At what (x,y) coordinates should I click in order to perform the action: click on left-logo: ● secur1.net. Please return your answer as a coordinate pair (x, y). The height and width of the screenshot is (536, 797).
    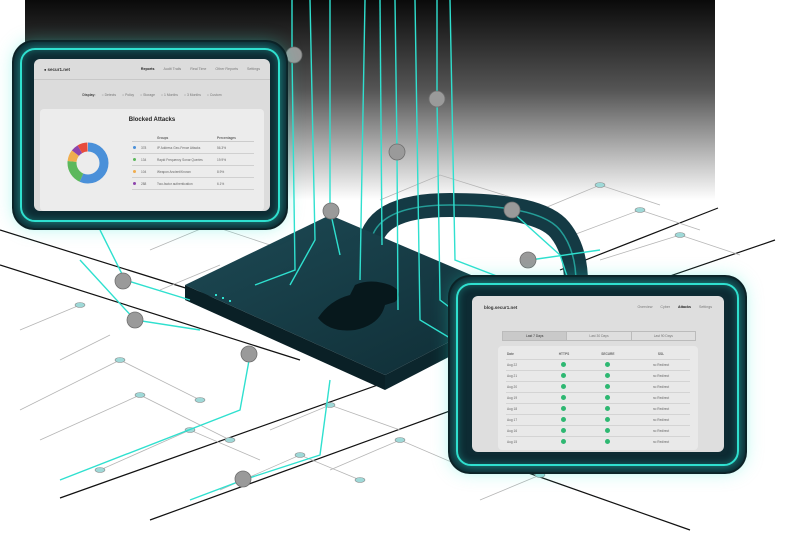
    Looking at the image, I should click on (57, 69).